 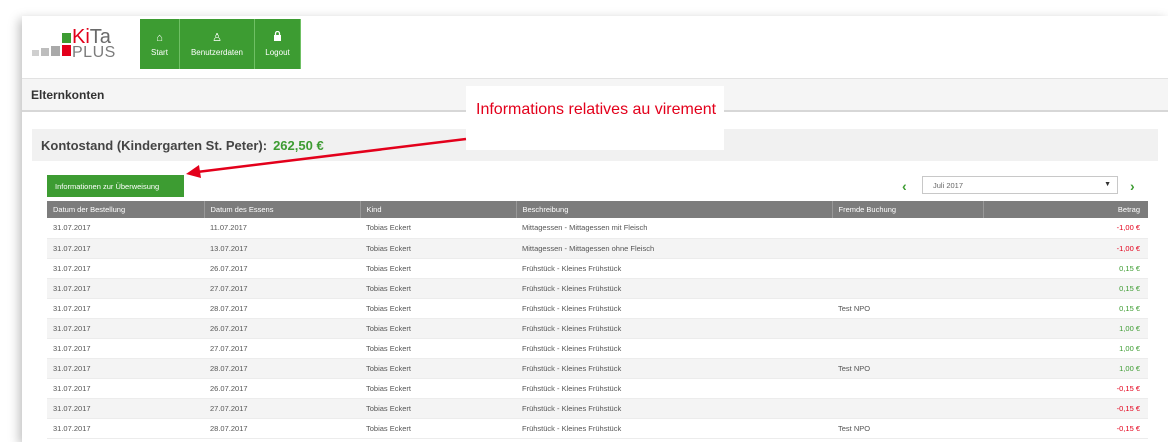 What do you see at coordinates (908, 209) in the screenshot?
I see `column-header: Fremde Buchung` at bounding box center [908, 209].